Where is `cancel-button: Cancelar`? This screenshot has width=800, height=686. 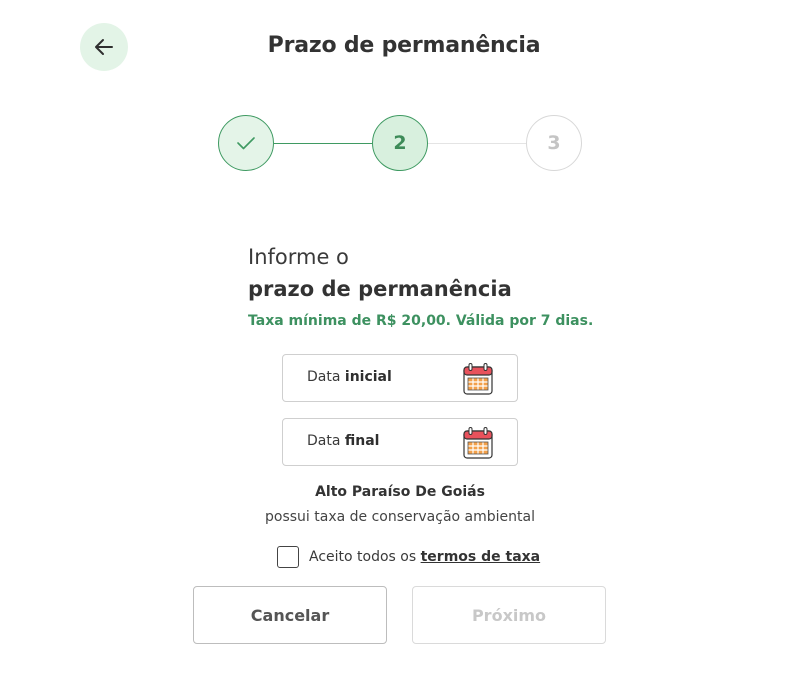 cancel-button: Cancelar is located at coordinates (290, 615).